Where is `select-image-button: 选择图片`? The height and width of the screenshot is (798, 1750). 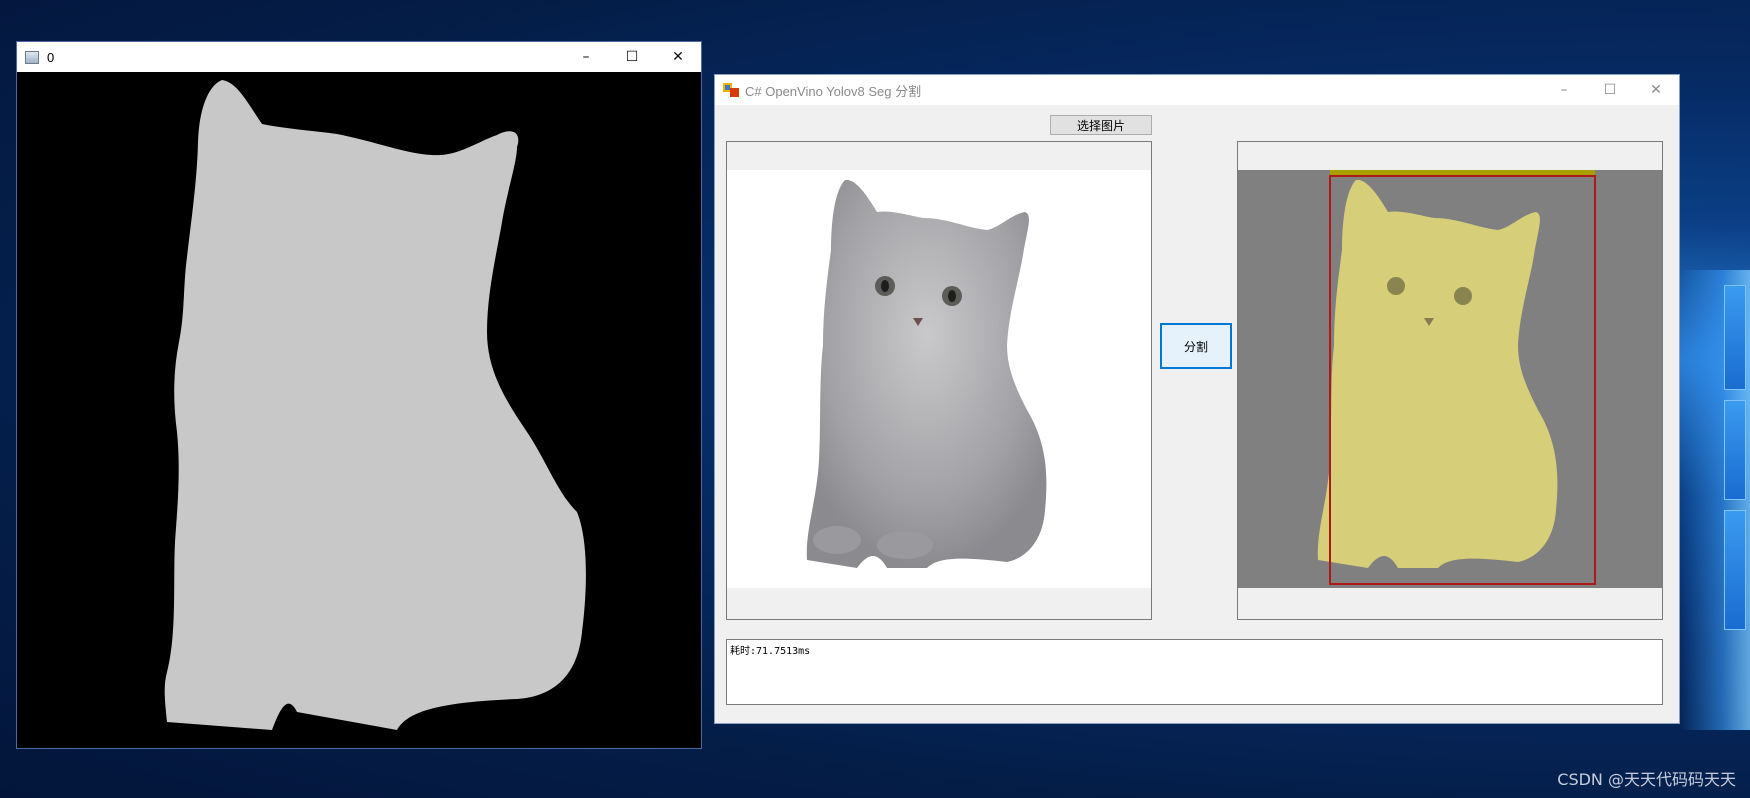
select-image-button: 选择图片 is located at coordinates (1101, 125).